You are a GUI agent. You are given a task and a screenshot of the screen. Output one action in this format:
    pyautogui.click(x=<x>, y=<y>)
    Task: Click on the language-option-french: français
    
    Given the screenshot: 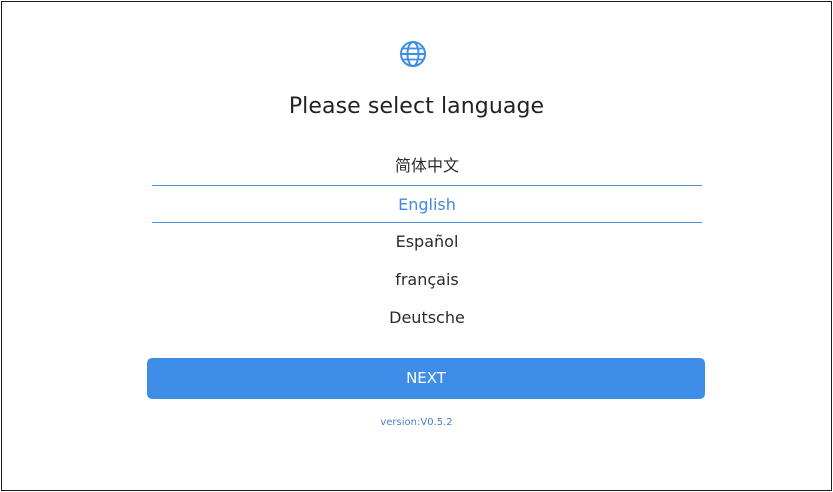 What is the action you would take?
    pyautogui.click(x=427, y=280)
    